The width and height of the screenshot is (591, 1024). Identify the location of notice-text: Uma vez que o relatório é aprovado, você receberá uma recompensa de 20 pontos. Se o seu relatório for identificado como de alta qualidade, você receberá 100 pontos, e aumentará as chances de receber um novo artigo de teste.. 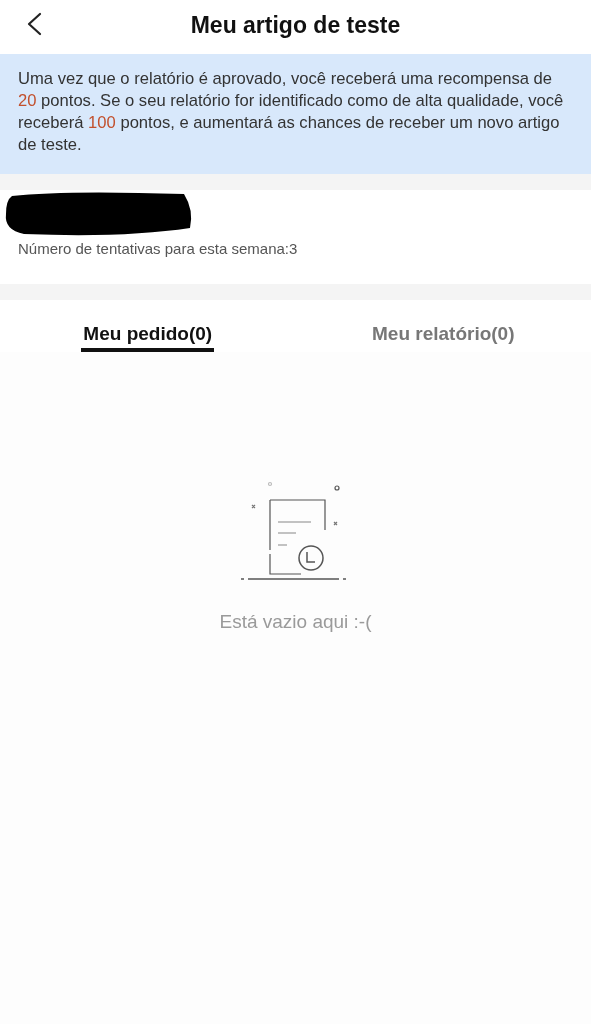
(291, 112).